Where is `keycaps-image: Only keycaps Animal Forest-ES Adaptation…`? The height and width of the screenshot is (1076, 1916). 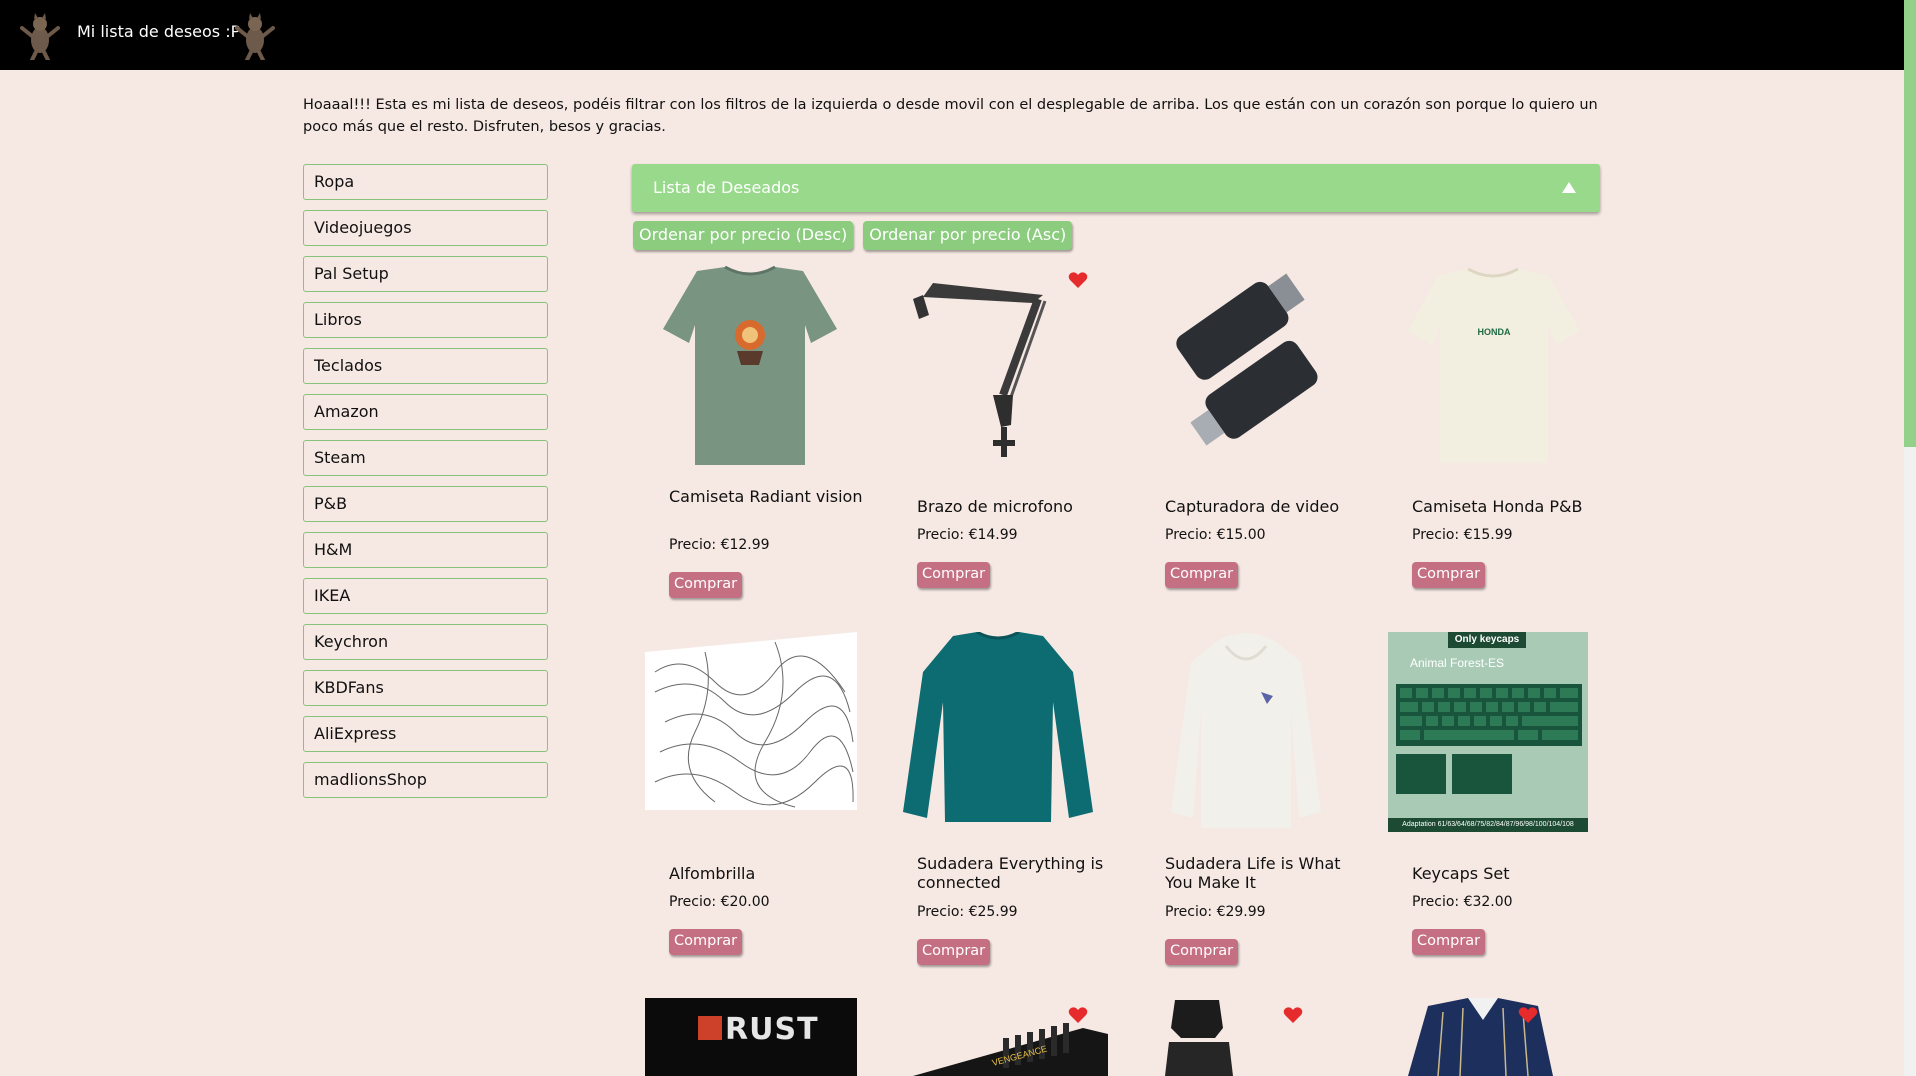
keycaps-image: Only keycaps Animal Forest-ES Adaptation… is located at coordinates (1488, 732).